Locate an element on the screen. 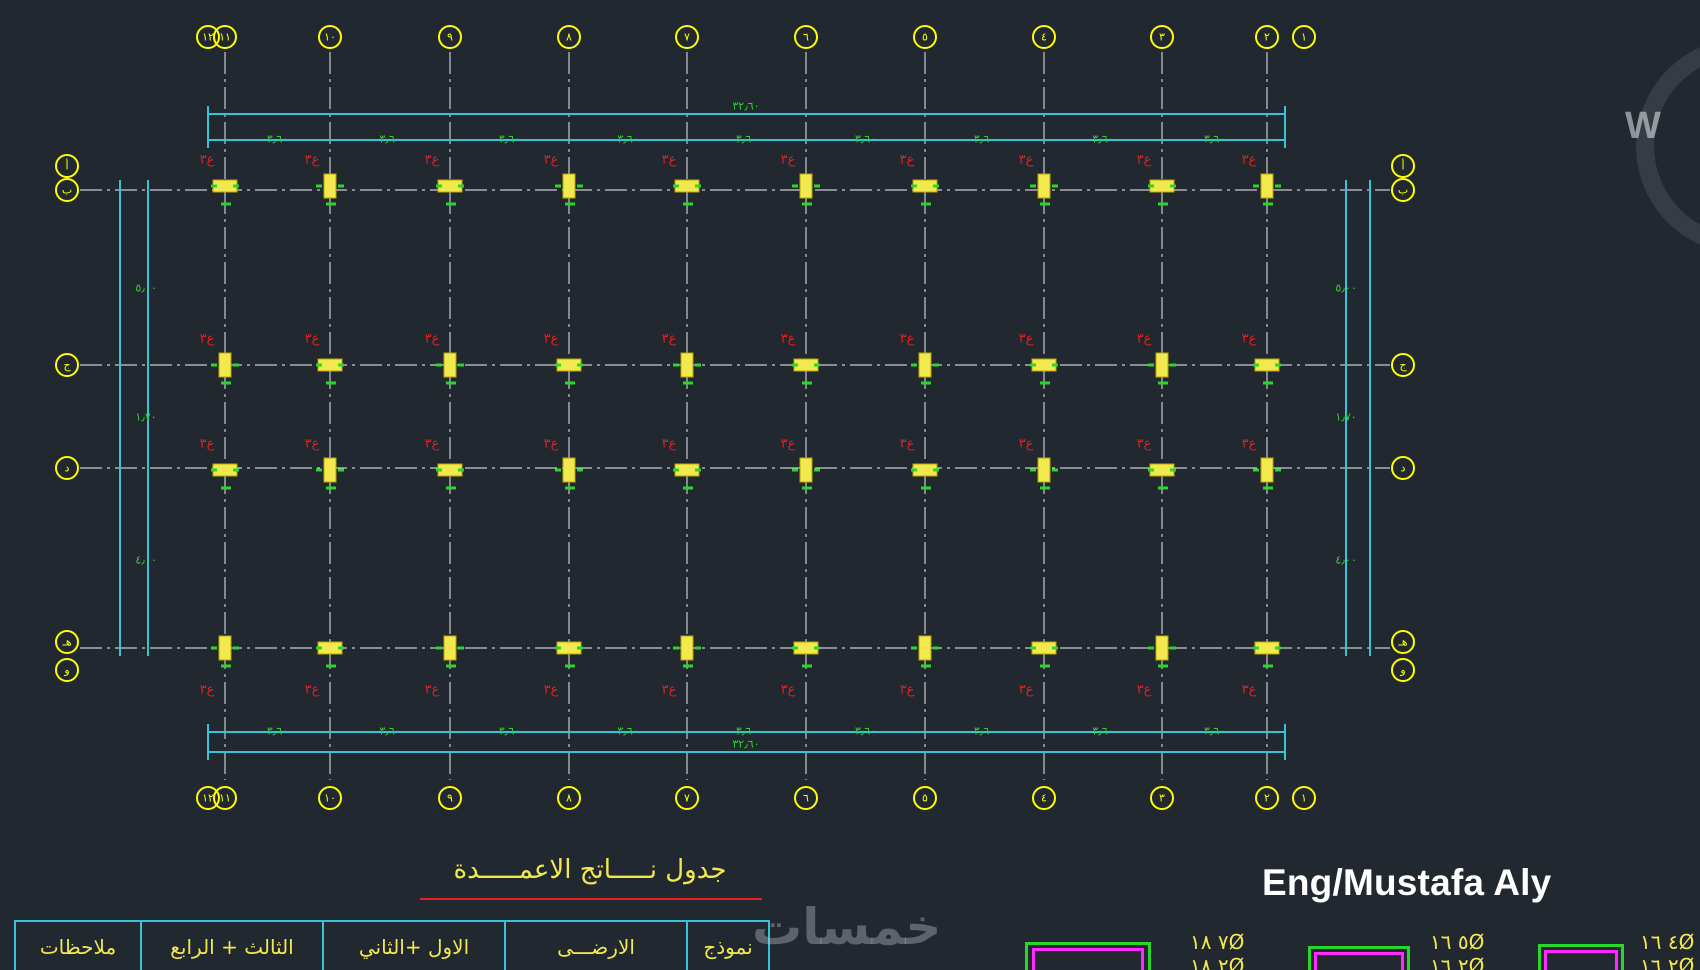 This screenshot has width=1700, height=970. section-3-rebar-main: ٤ ١٦Ø is located at coordinates (1667, 942).